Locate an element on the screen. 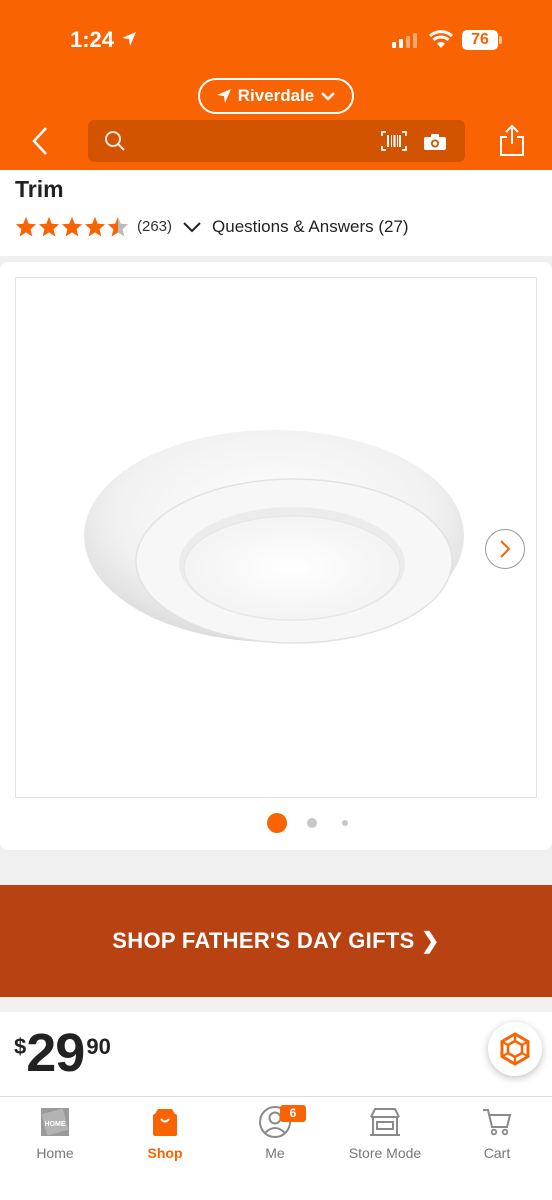 Image resolution: width=552 pixels, height=1200 pixels. tab-me-label: Me is located at coordinates (275, 1153).